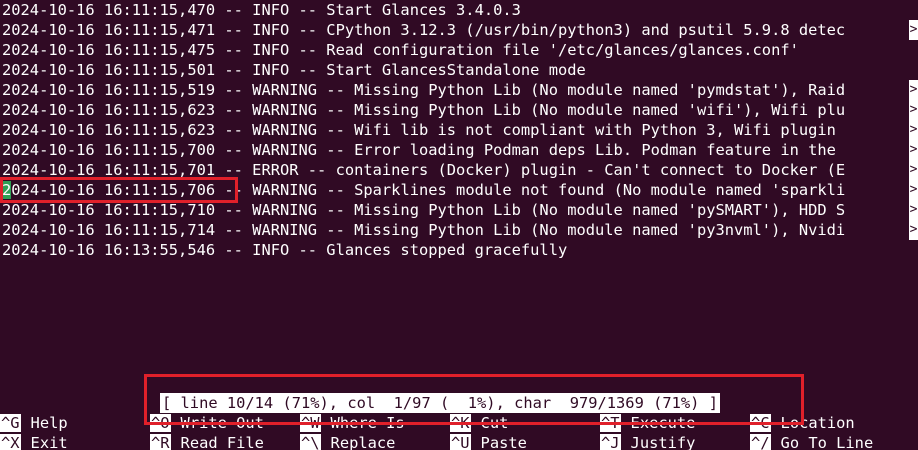 The width and height of the screenshot is (918, 450). What do you see at coordinates (494, 423) in the screenshot?
I see `shortcut-label: Cut` at bounding box center [494, 423].